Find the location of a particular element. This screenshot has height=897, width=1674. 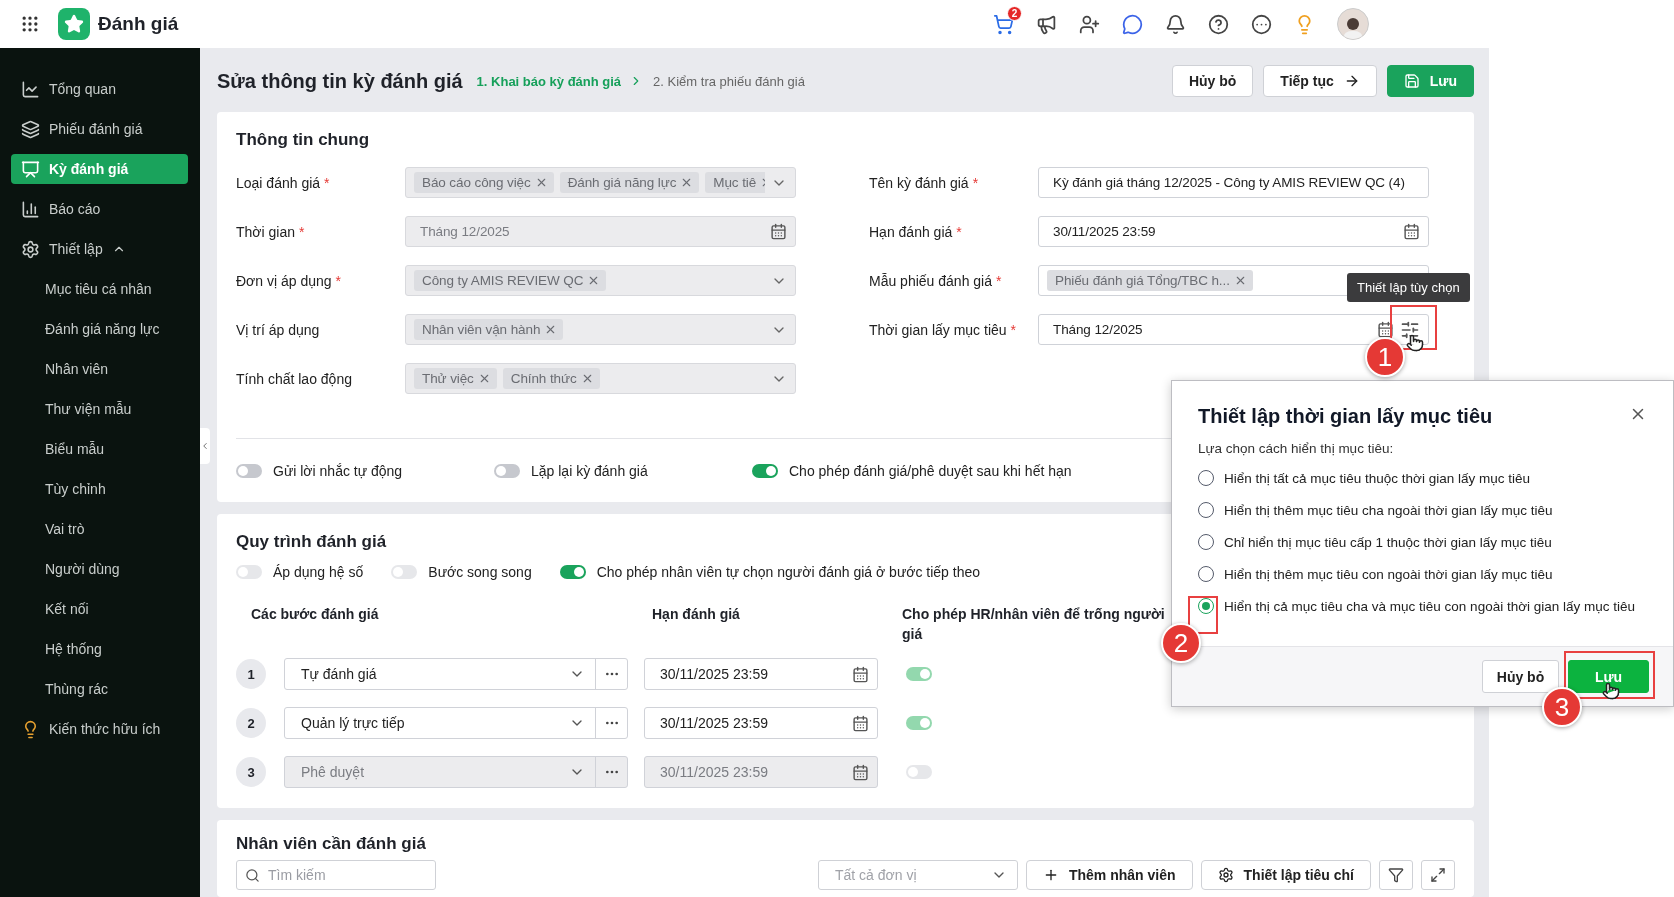

page-title: Sửa thông tin kỳ đánh giá is located at coordinates (340, 81).